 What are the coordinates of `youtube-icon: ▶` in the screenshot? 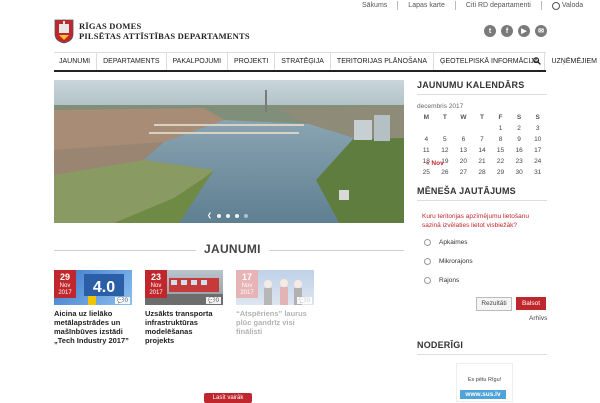 It's located at (524, 31).